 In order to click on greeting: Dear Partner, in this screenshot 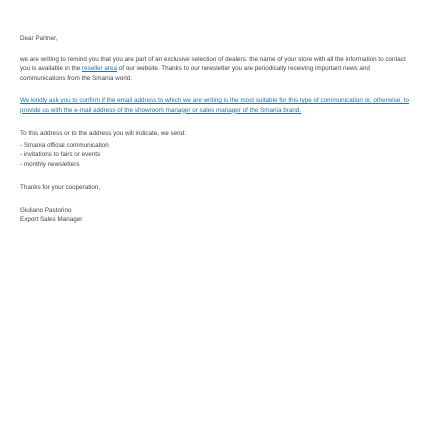, I will do `click(39, 38)`.